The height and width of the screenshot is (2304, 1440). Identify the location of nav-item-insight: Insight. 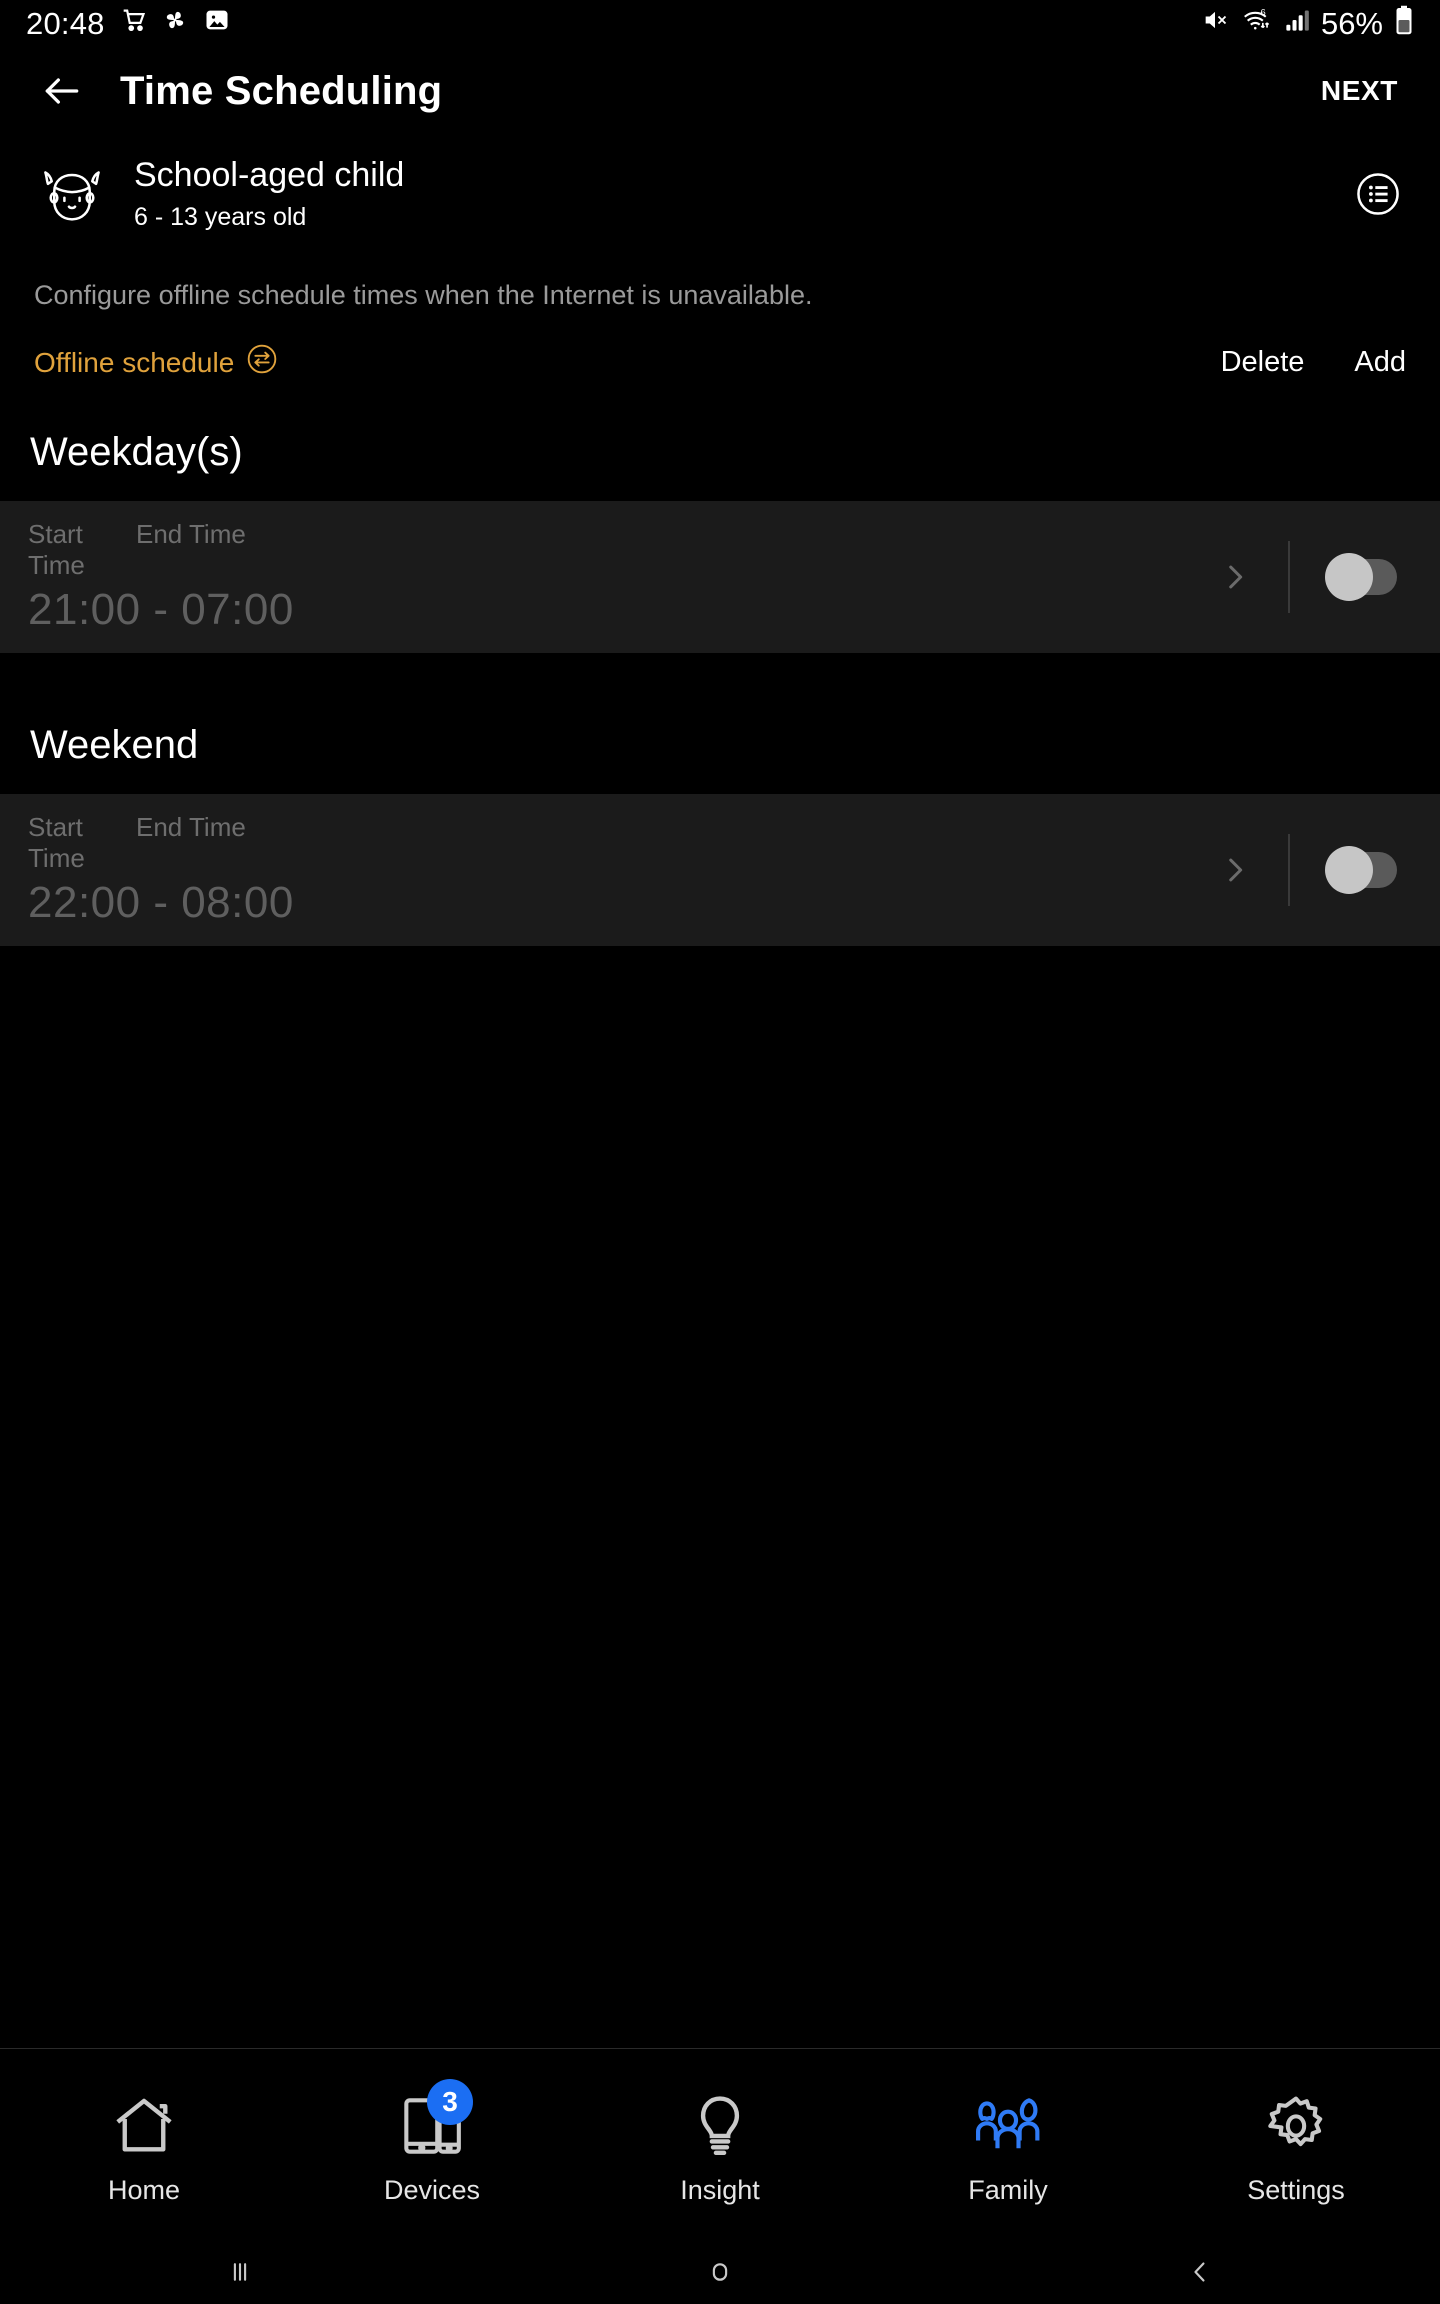
(720, 2144).